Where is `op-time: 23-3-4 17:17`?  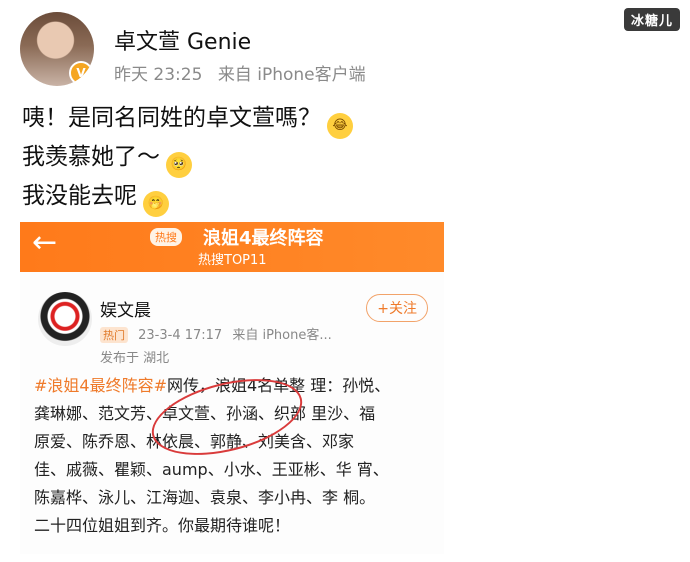
op-time: 23-3-4 17:17 is located at coordinates (180, 335).